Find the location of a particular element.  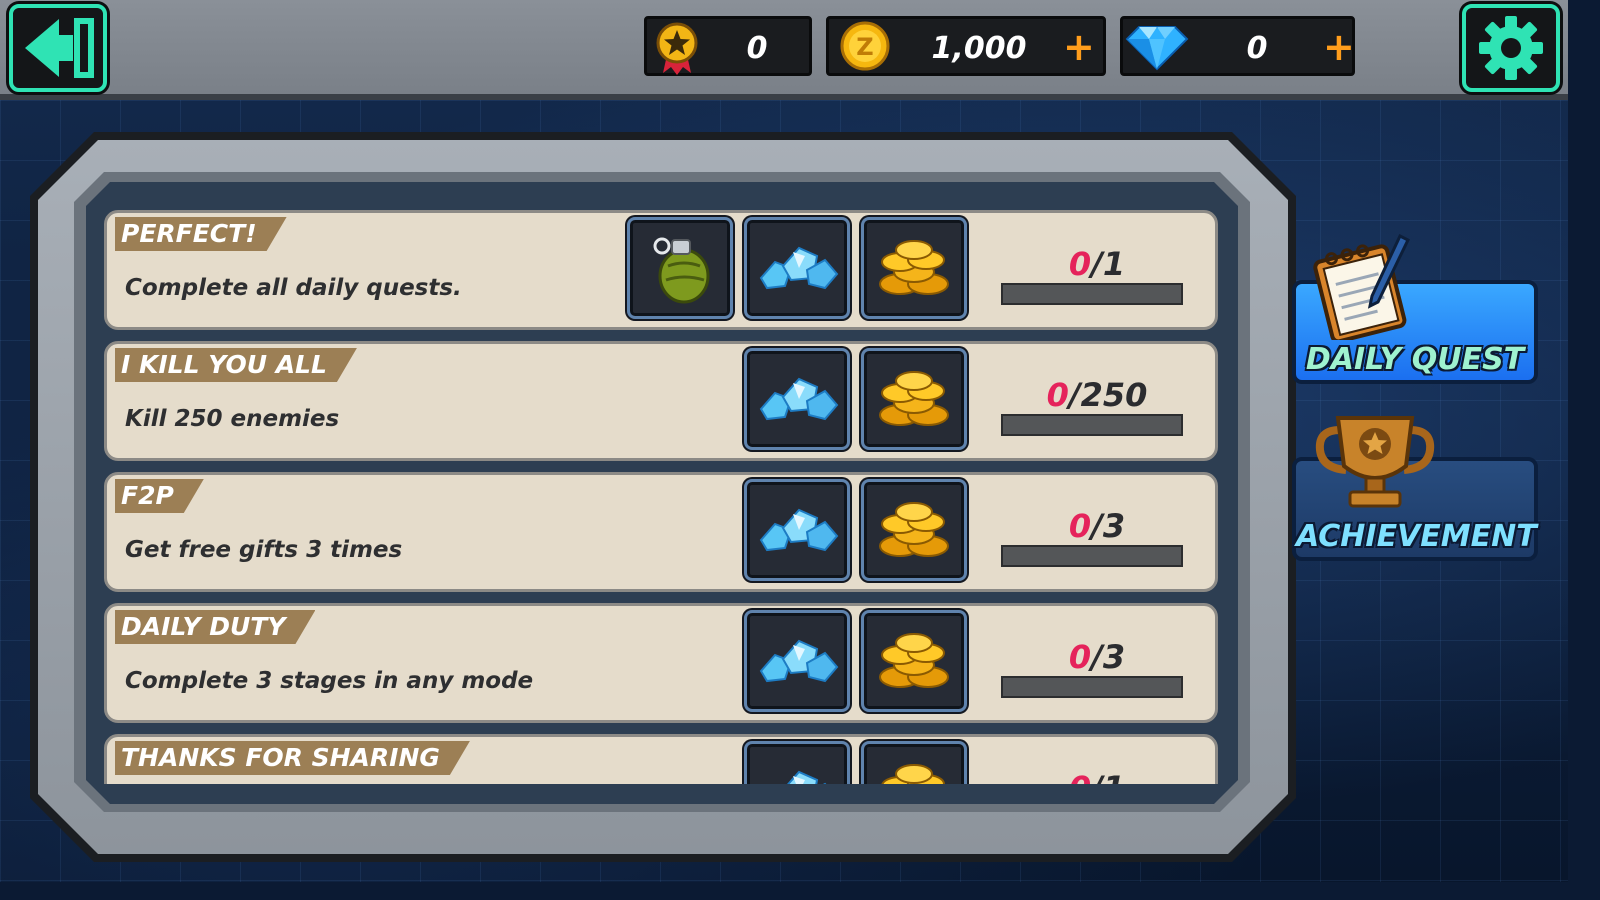

quest-row: F2P Get free gifts 3 times 0/3 is located at coordinates (661, 532).